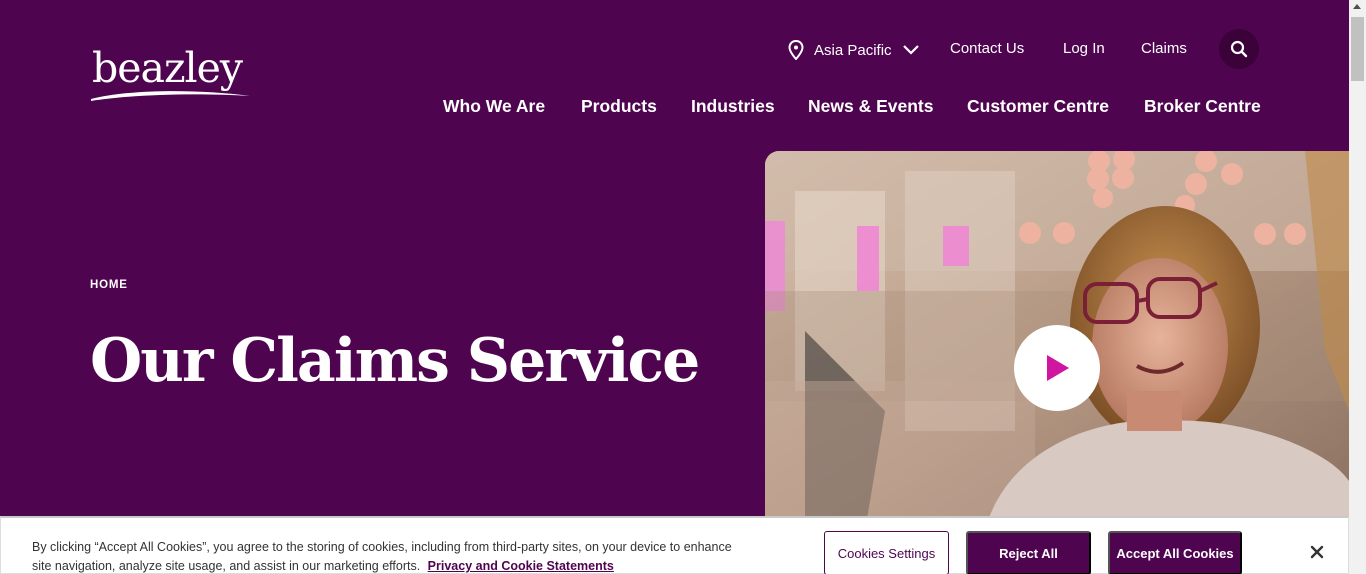 Image resolution: width=1366 pixels, height=574 pixels. I want to click on claims-link: Claims, so click(1164, 48).